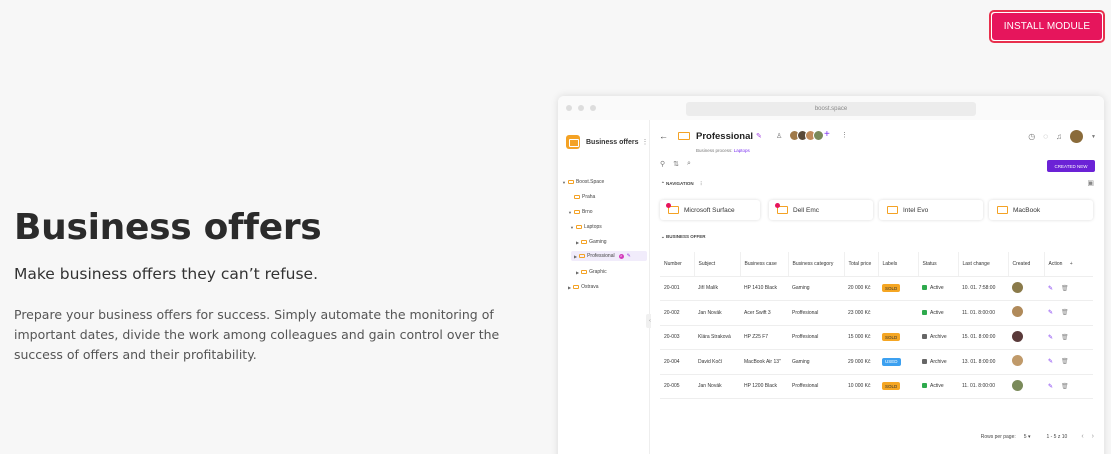  Describe the element at coordinates (1025, 436) in the screenshot. I see `rows-per-page-value: 5` at that location.